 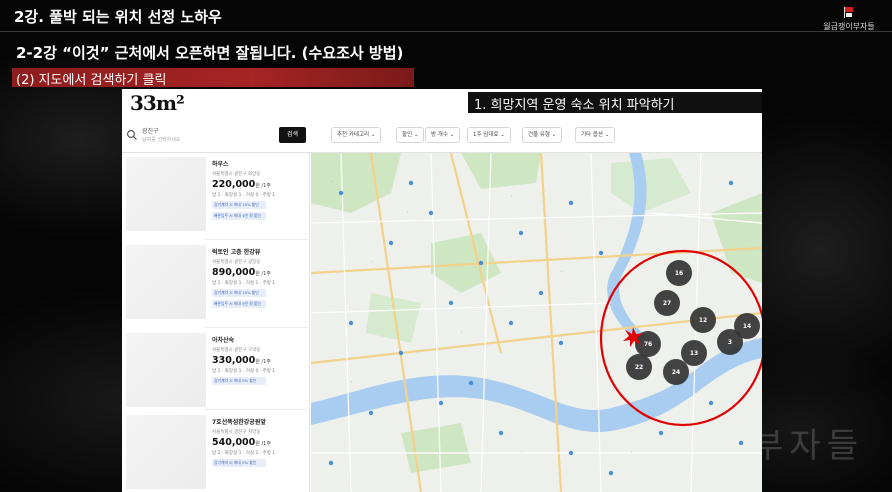 I want to click on cluster-count: 16, so click(x=679, y=273).